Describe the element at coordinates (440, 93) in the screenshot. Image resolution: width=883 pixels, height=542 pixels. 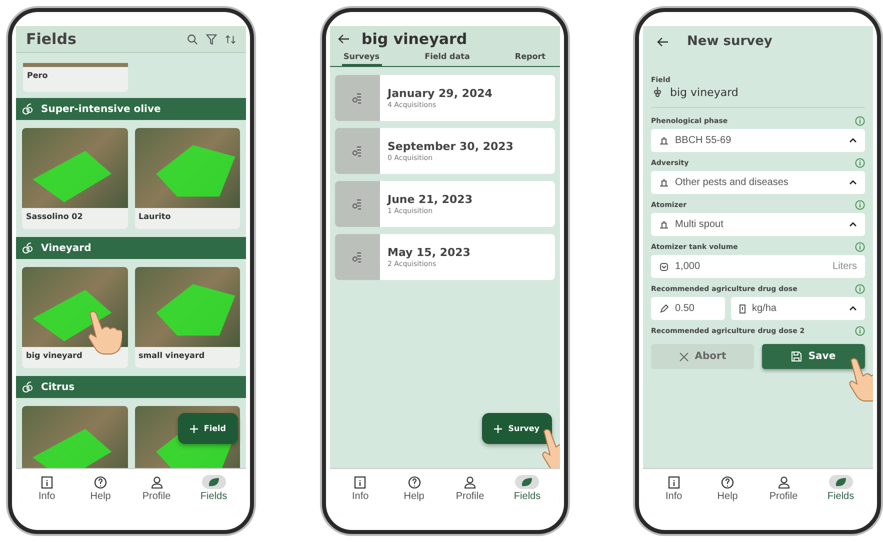
I see `survey-date: January 29, 2024` at that location.